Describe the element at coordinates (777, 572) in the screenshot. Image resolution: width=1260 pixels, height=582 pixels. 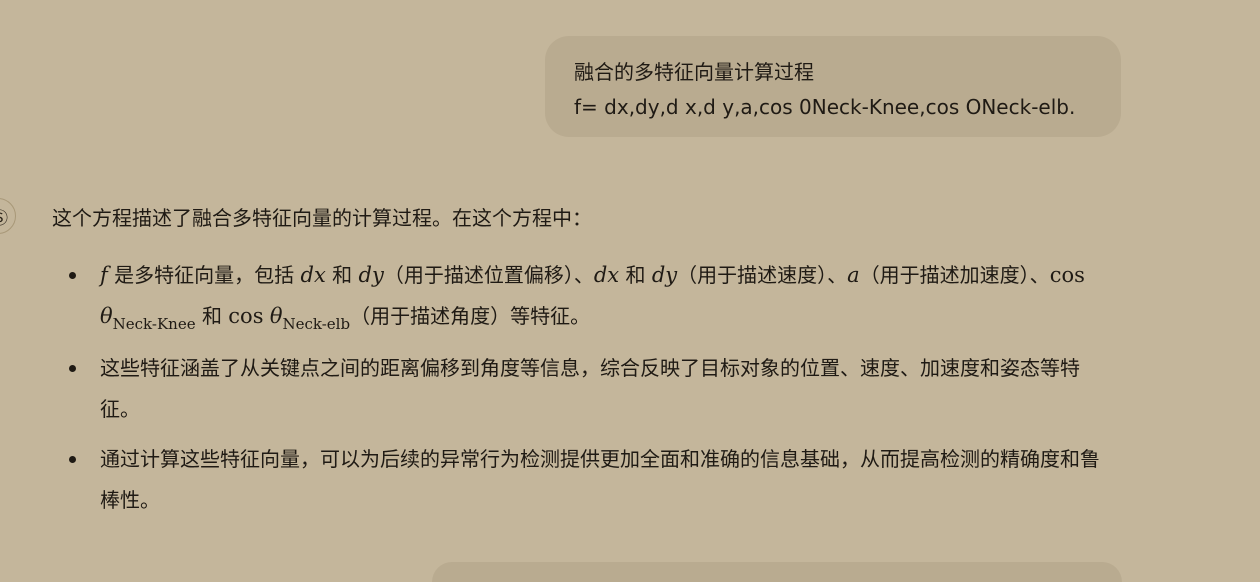
I see `next-user-message-bubble` at that location.